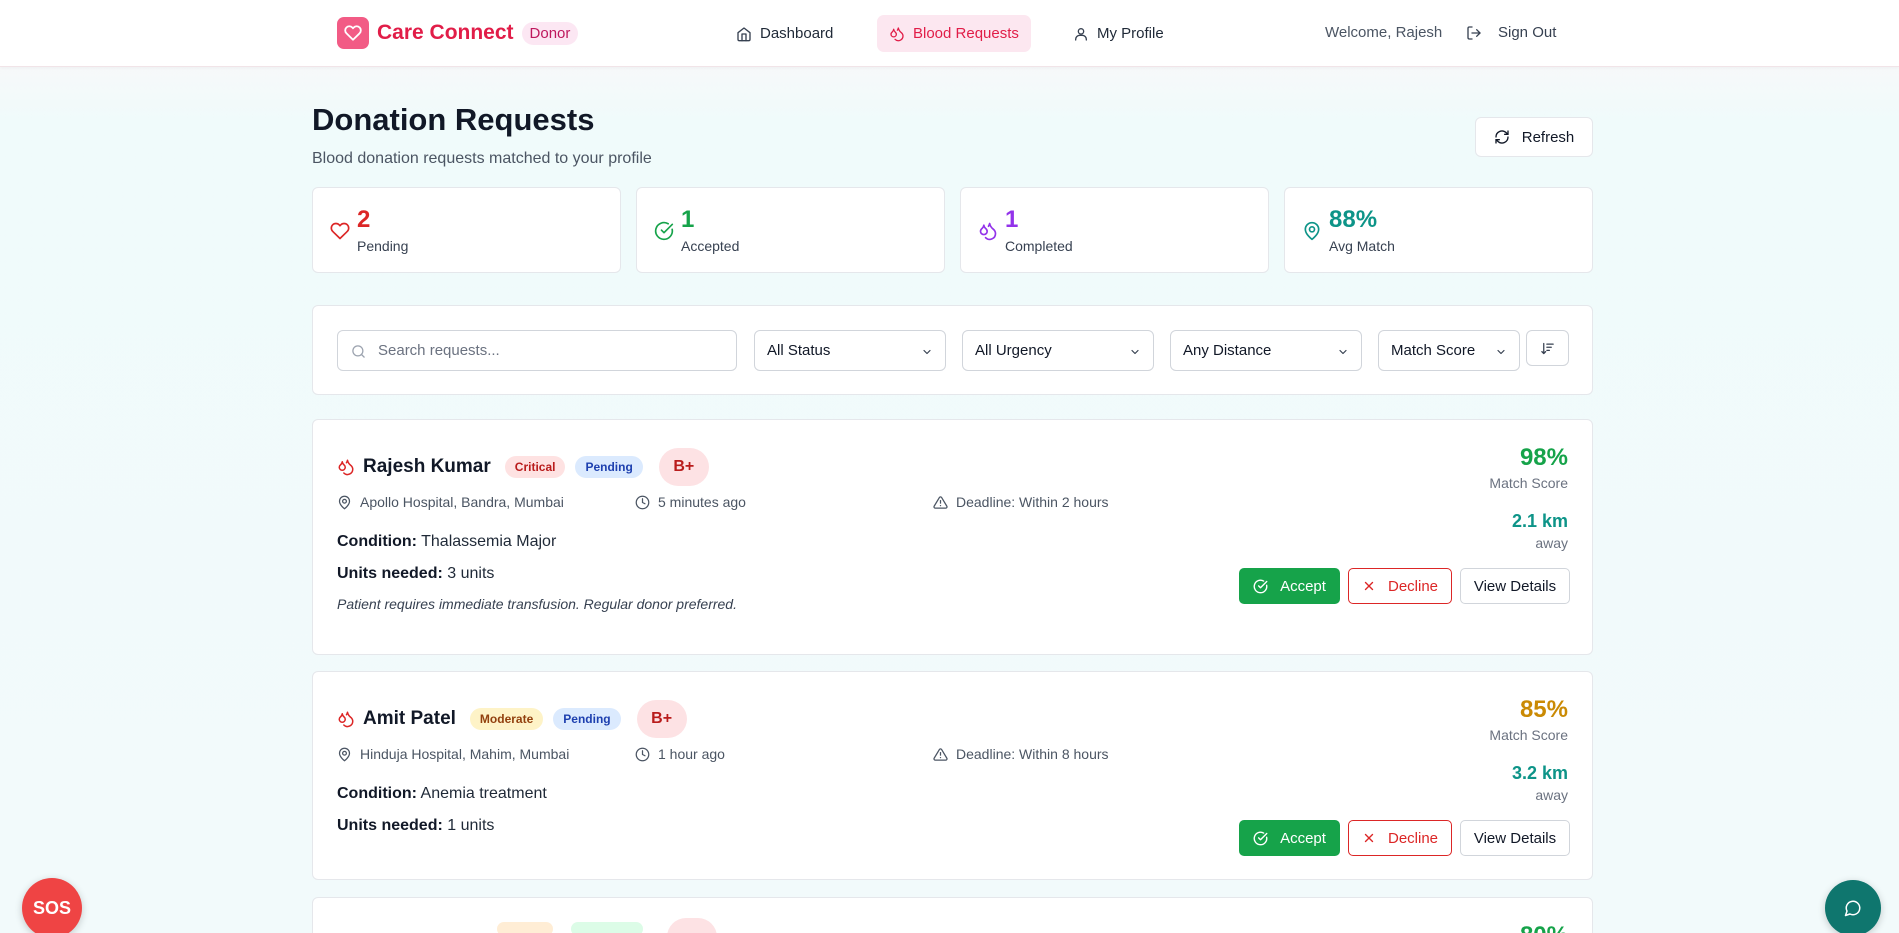 The height and width of the screenshot is (933, 1899). I want to click on match-score: 80%, so click(1544, 927).